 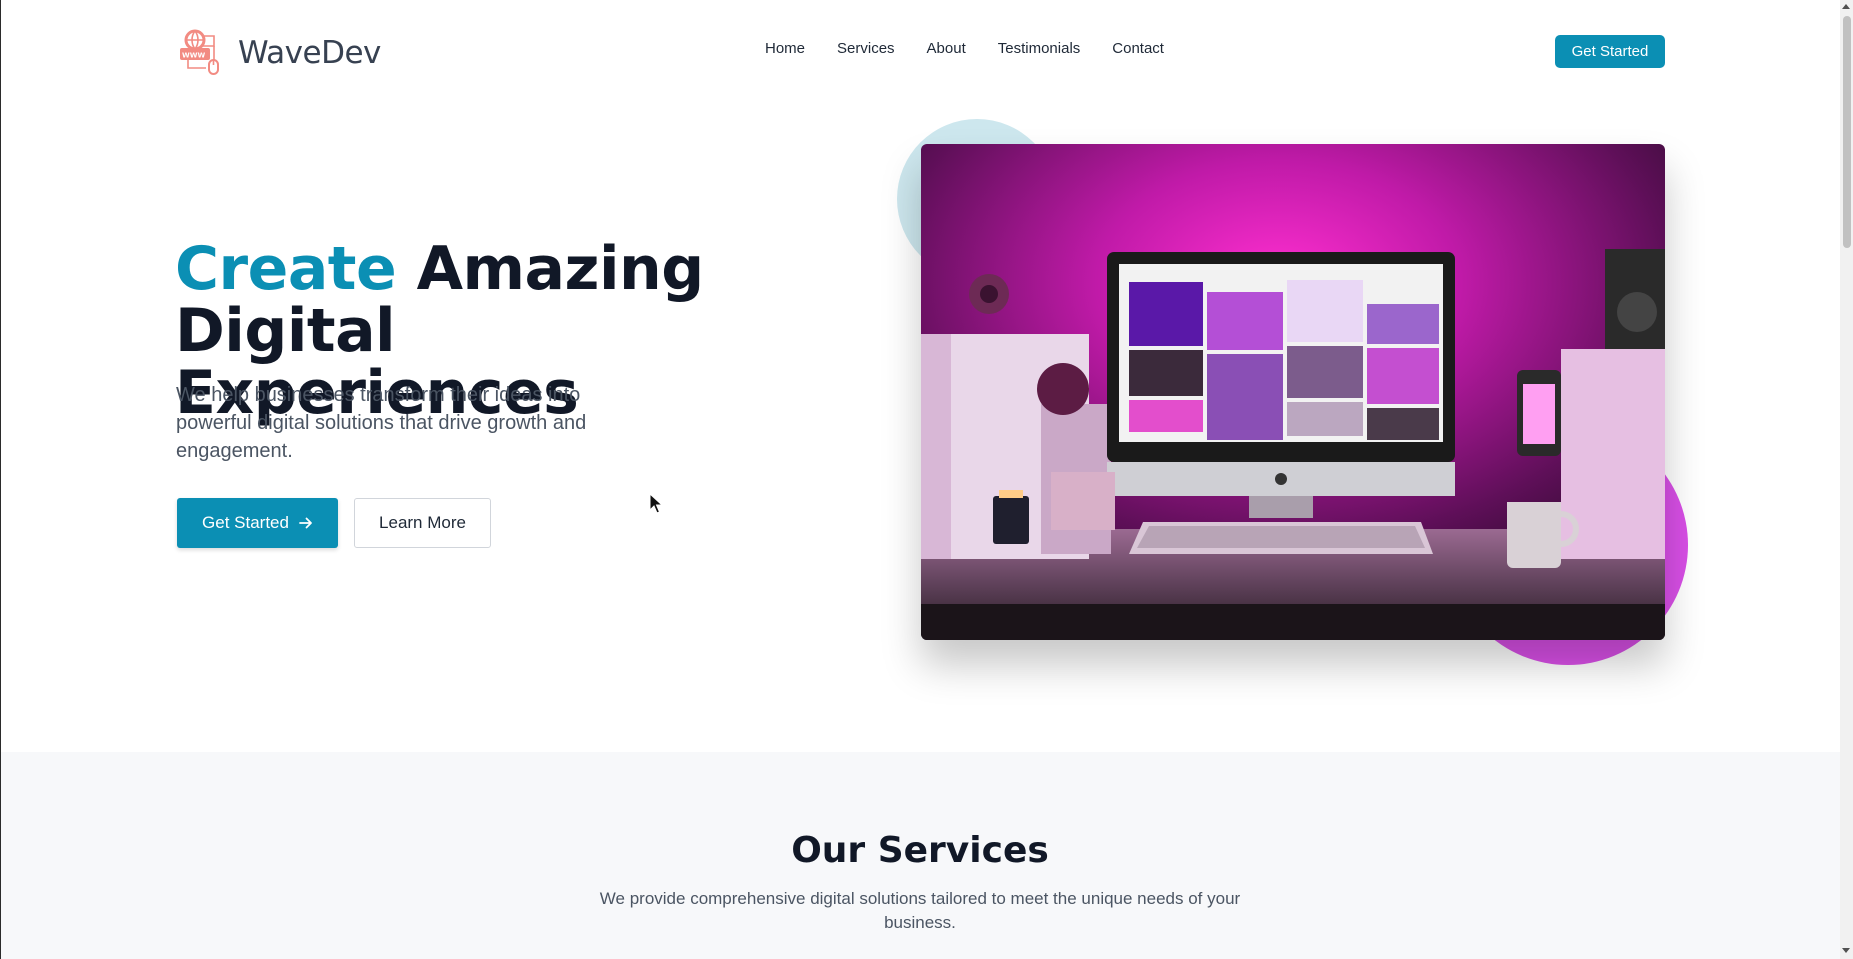 I want to click on main-nav: Home Services About Testimonials Contact, so click(x=964, y=48).